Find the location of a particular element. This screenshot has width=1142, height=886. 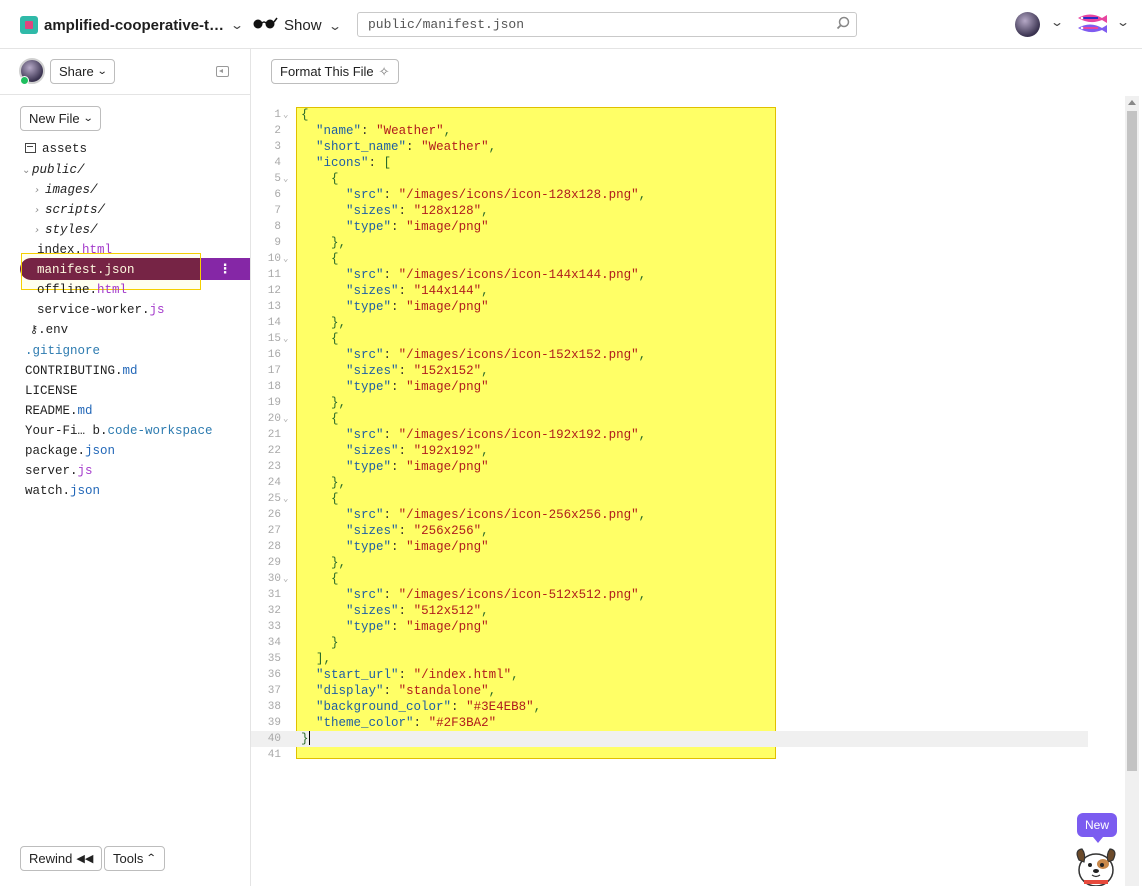

line-number: 28 is located at coordinates (274, 547).